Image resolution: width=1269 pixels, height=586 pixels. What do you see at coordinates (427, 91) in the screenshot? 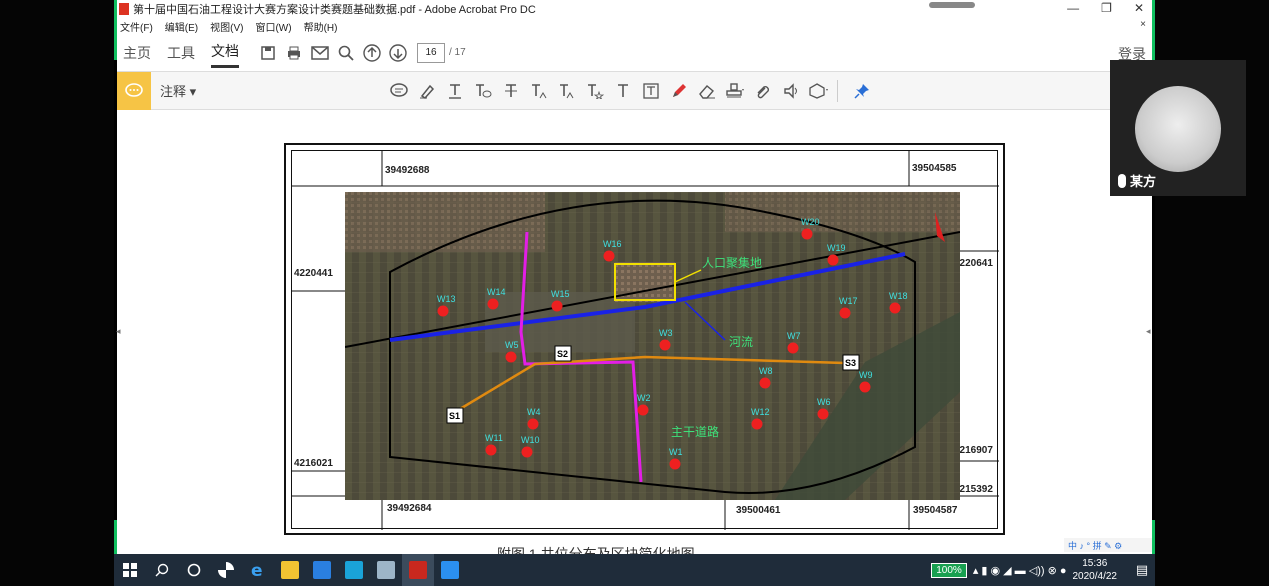
I see `highlight-icon` at bounding box center [427, 91].